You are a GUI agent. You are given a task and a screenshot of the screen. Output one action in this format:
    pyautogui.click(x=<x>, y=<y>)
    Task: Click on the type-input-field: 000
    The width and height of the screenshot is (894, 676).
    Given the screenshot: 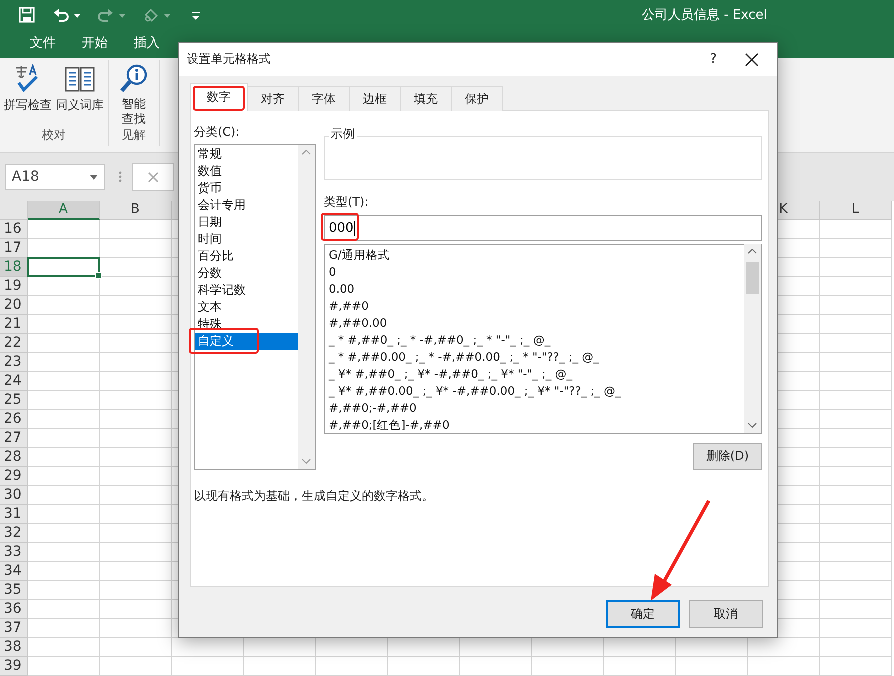 What is the action you would take?
    pyautogui.click(x=543, y=228)
    